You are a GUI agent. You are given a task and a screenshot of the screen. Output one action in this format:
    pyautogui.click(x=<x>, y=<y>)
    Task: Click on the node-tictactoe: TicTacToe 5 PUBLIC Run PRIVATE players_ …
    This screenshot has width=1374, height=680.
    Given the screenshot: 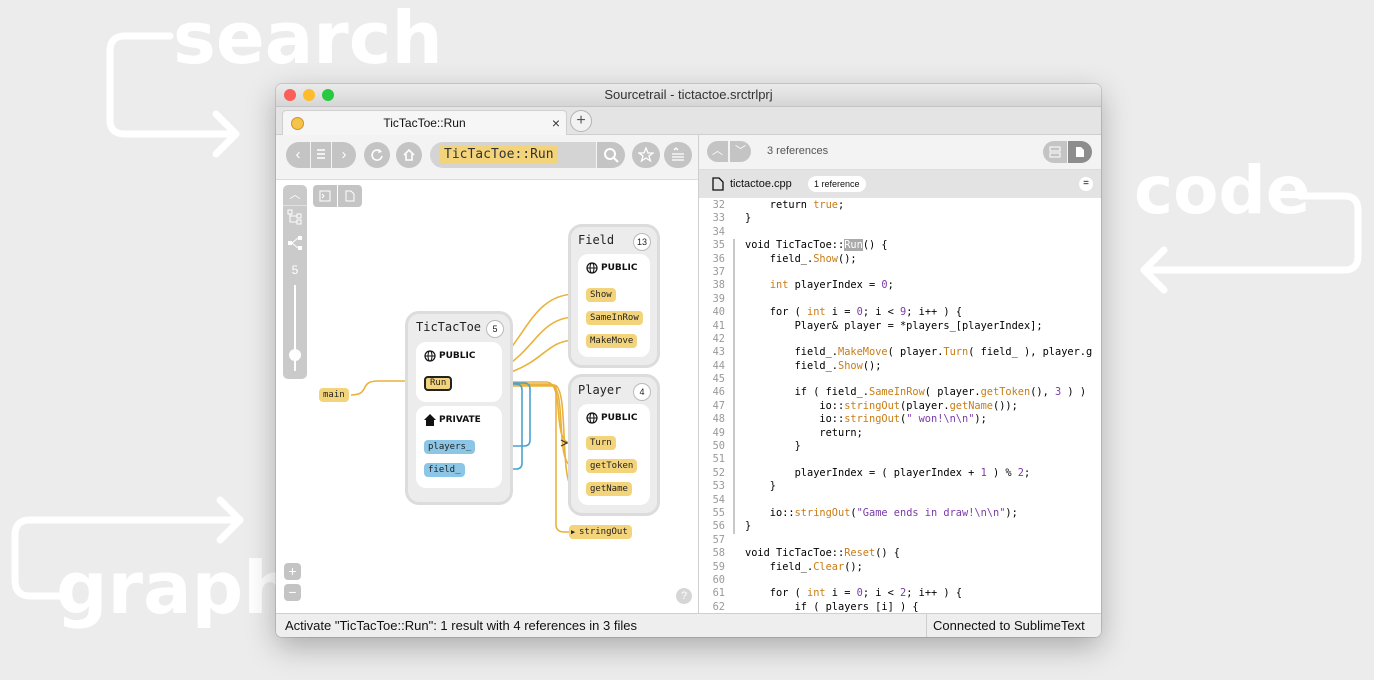 What is the action you would take?
    pyautogui.click(x=459, y=408)
    